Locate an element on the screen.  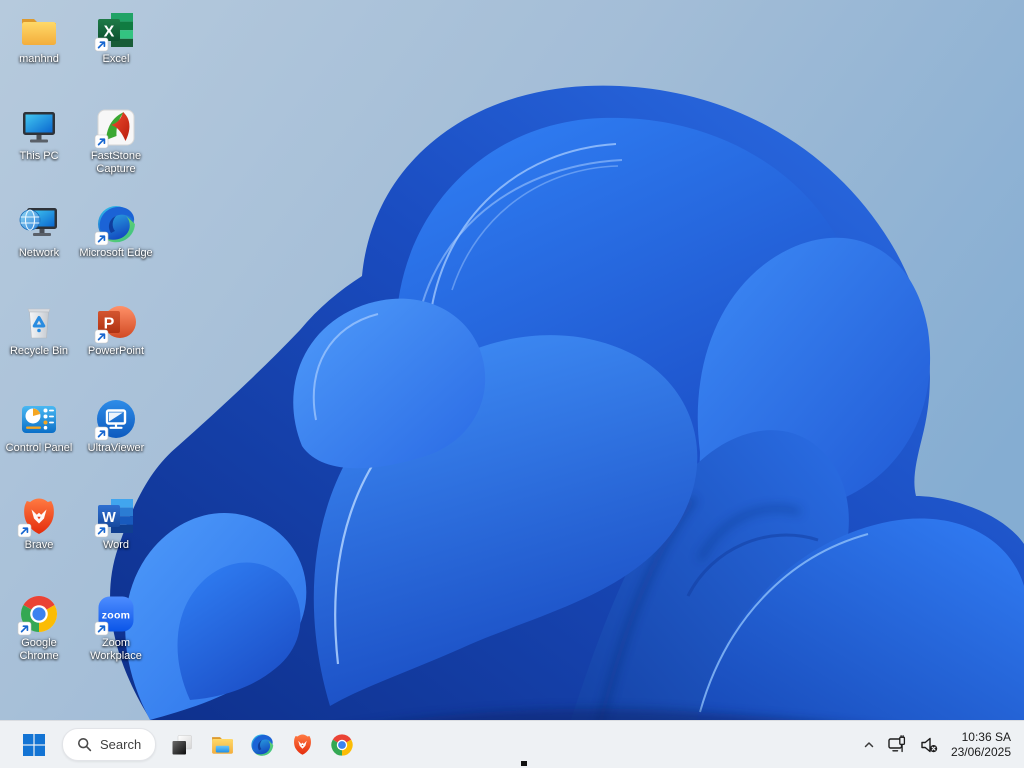
desktop-icon-this-pc: This PC is located at coordinates (39, 134).